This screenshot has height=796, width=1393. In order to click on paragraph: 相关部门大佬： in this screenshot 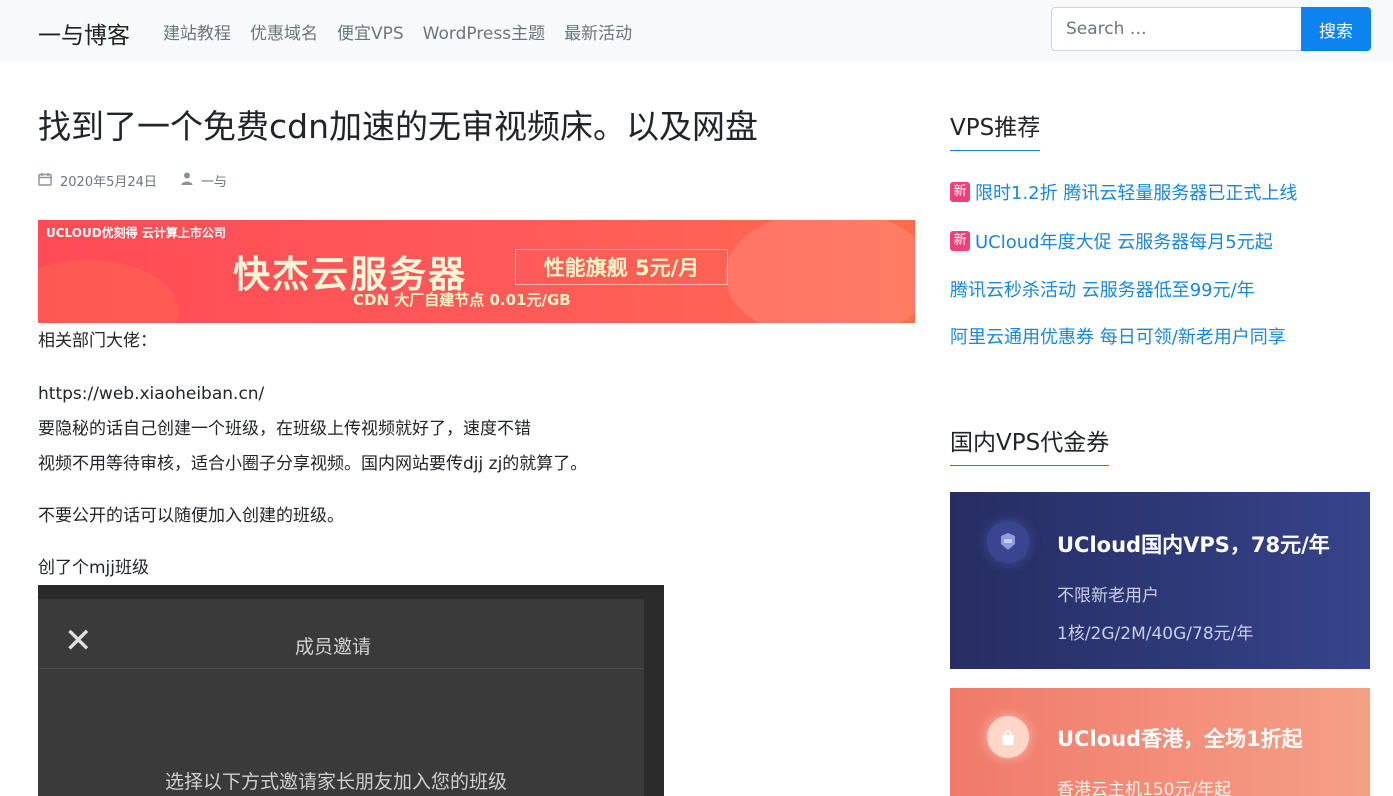, I will do `click(97, 341)`.